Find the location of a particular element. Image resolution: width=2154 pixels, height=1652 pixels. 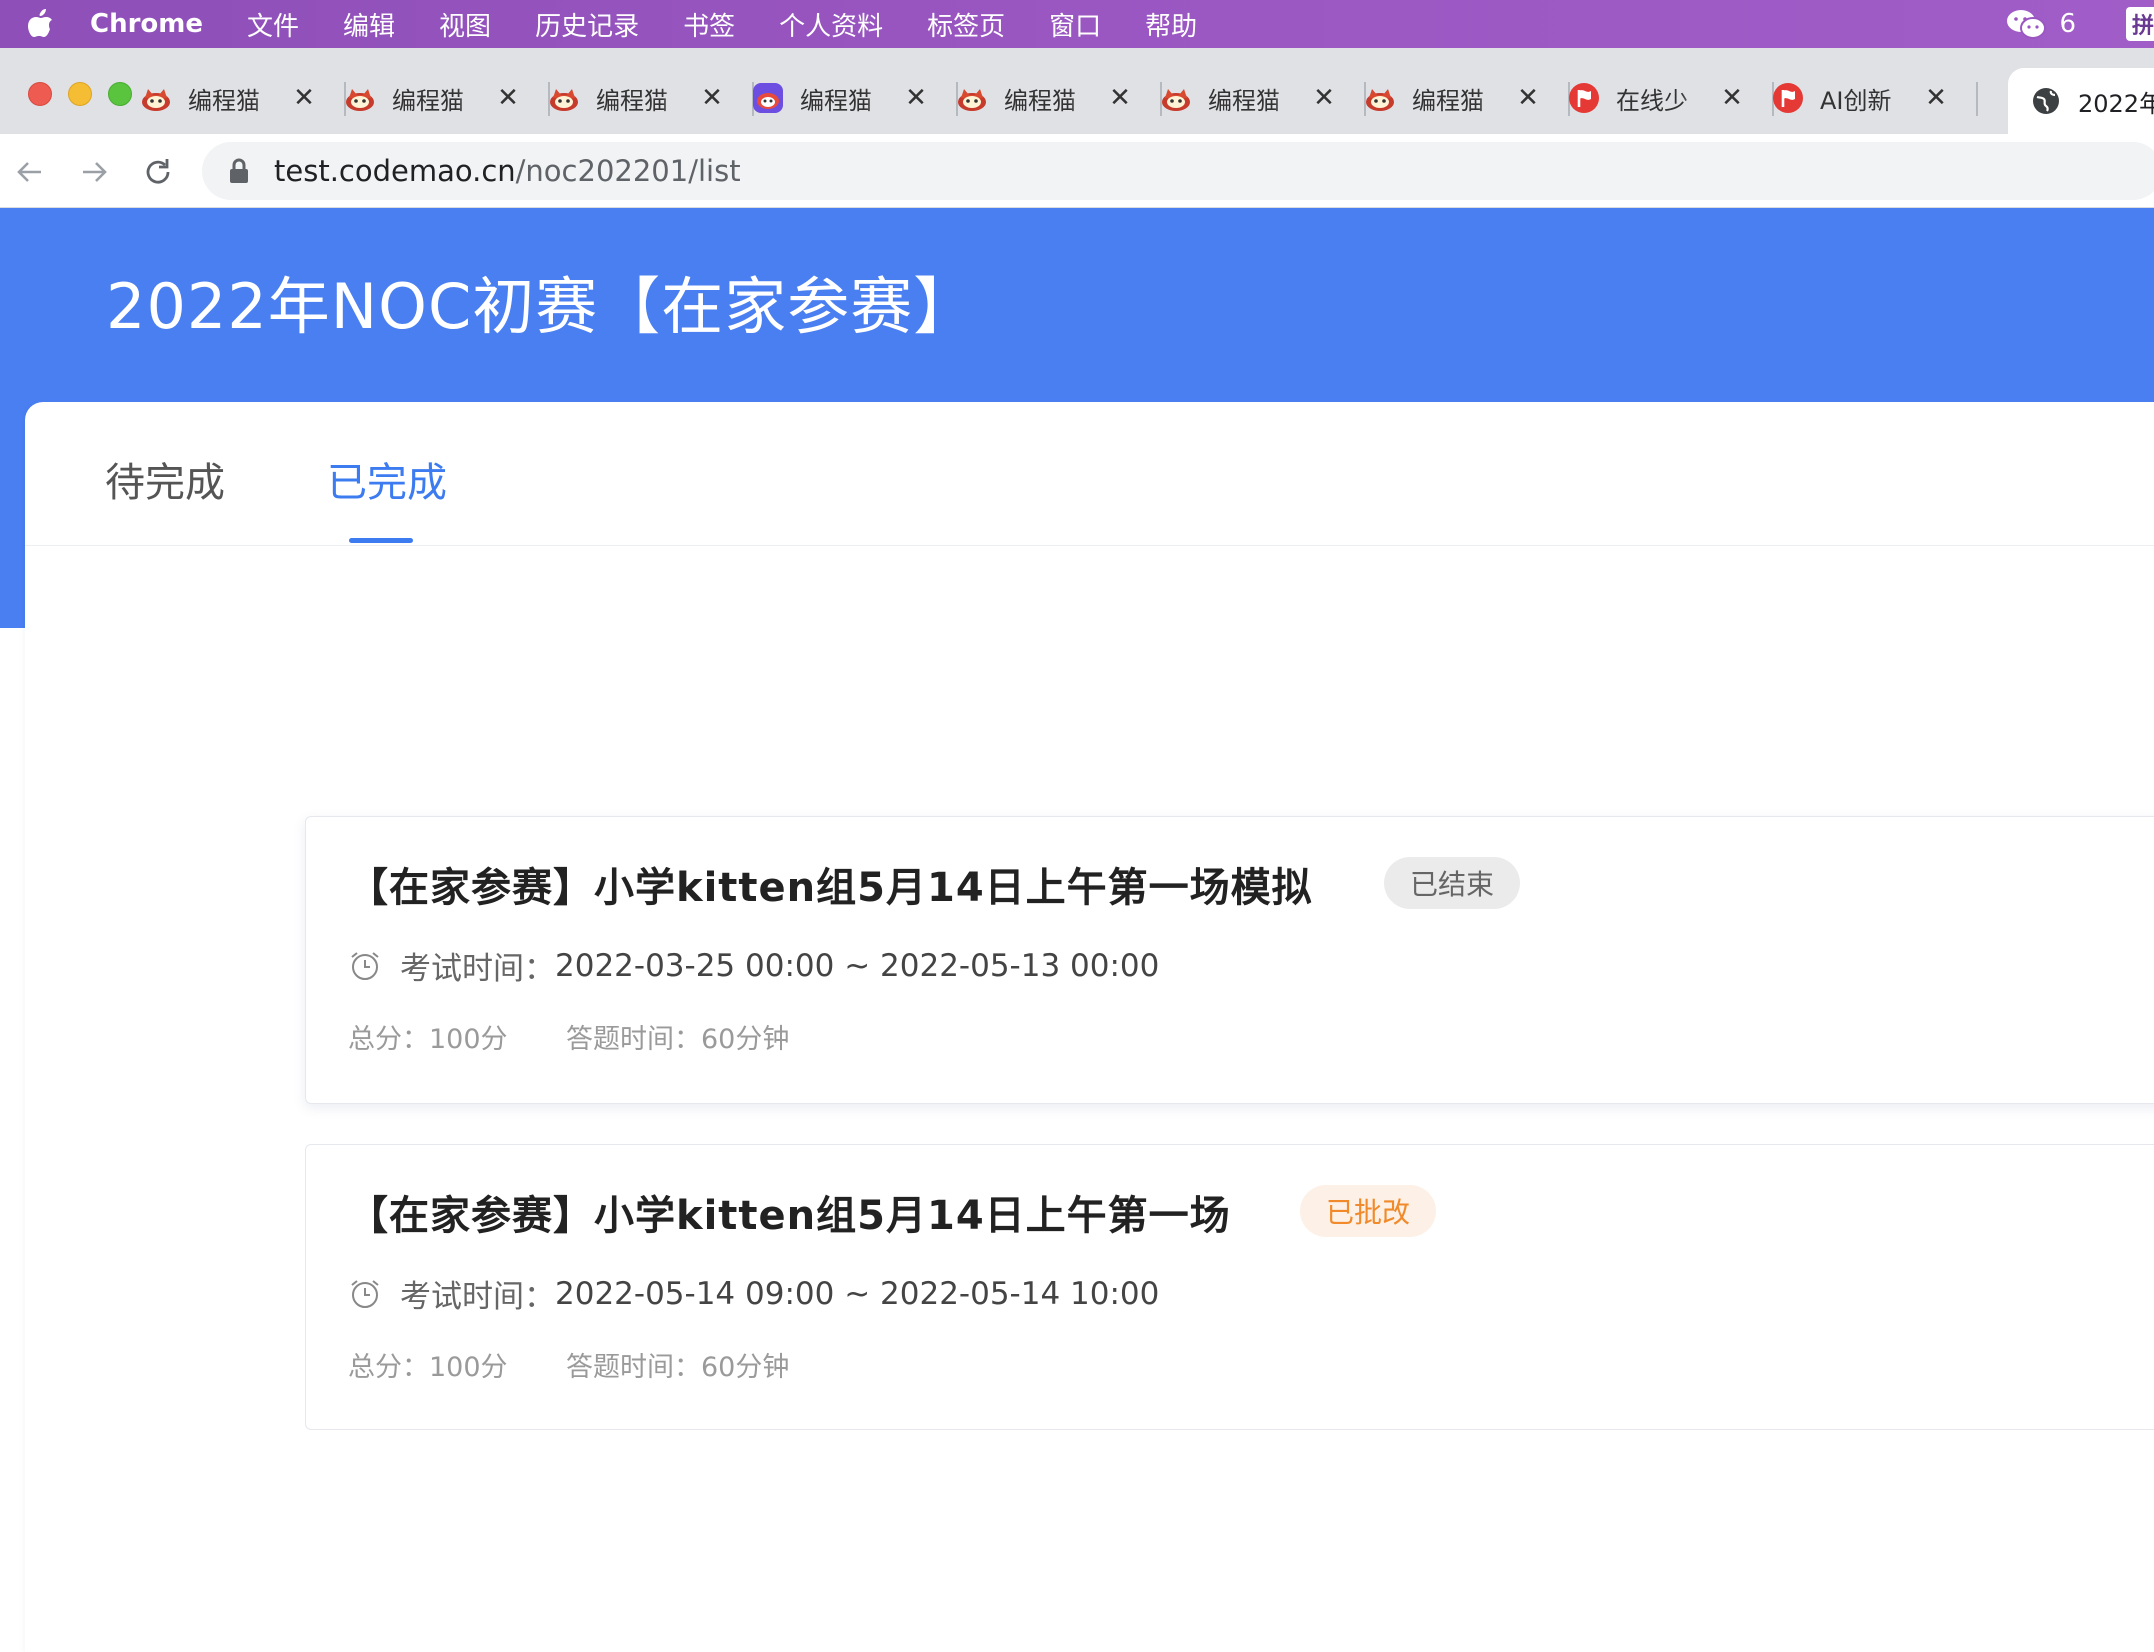

reload-icon is located at coordinates (158, 171).